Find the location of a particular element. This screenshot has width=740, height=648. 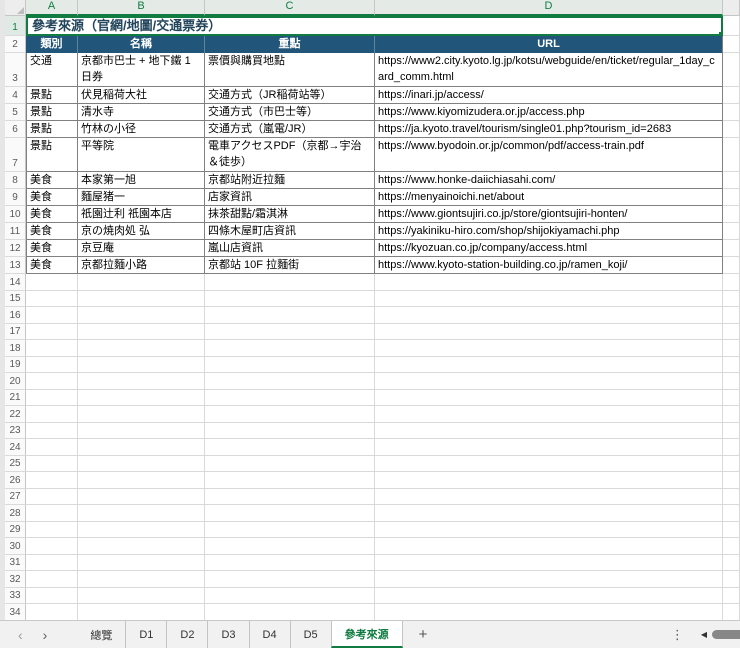

sheet-tab-active: 參考來源 is located at coordinates (366, 634).